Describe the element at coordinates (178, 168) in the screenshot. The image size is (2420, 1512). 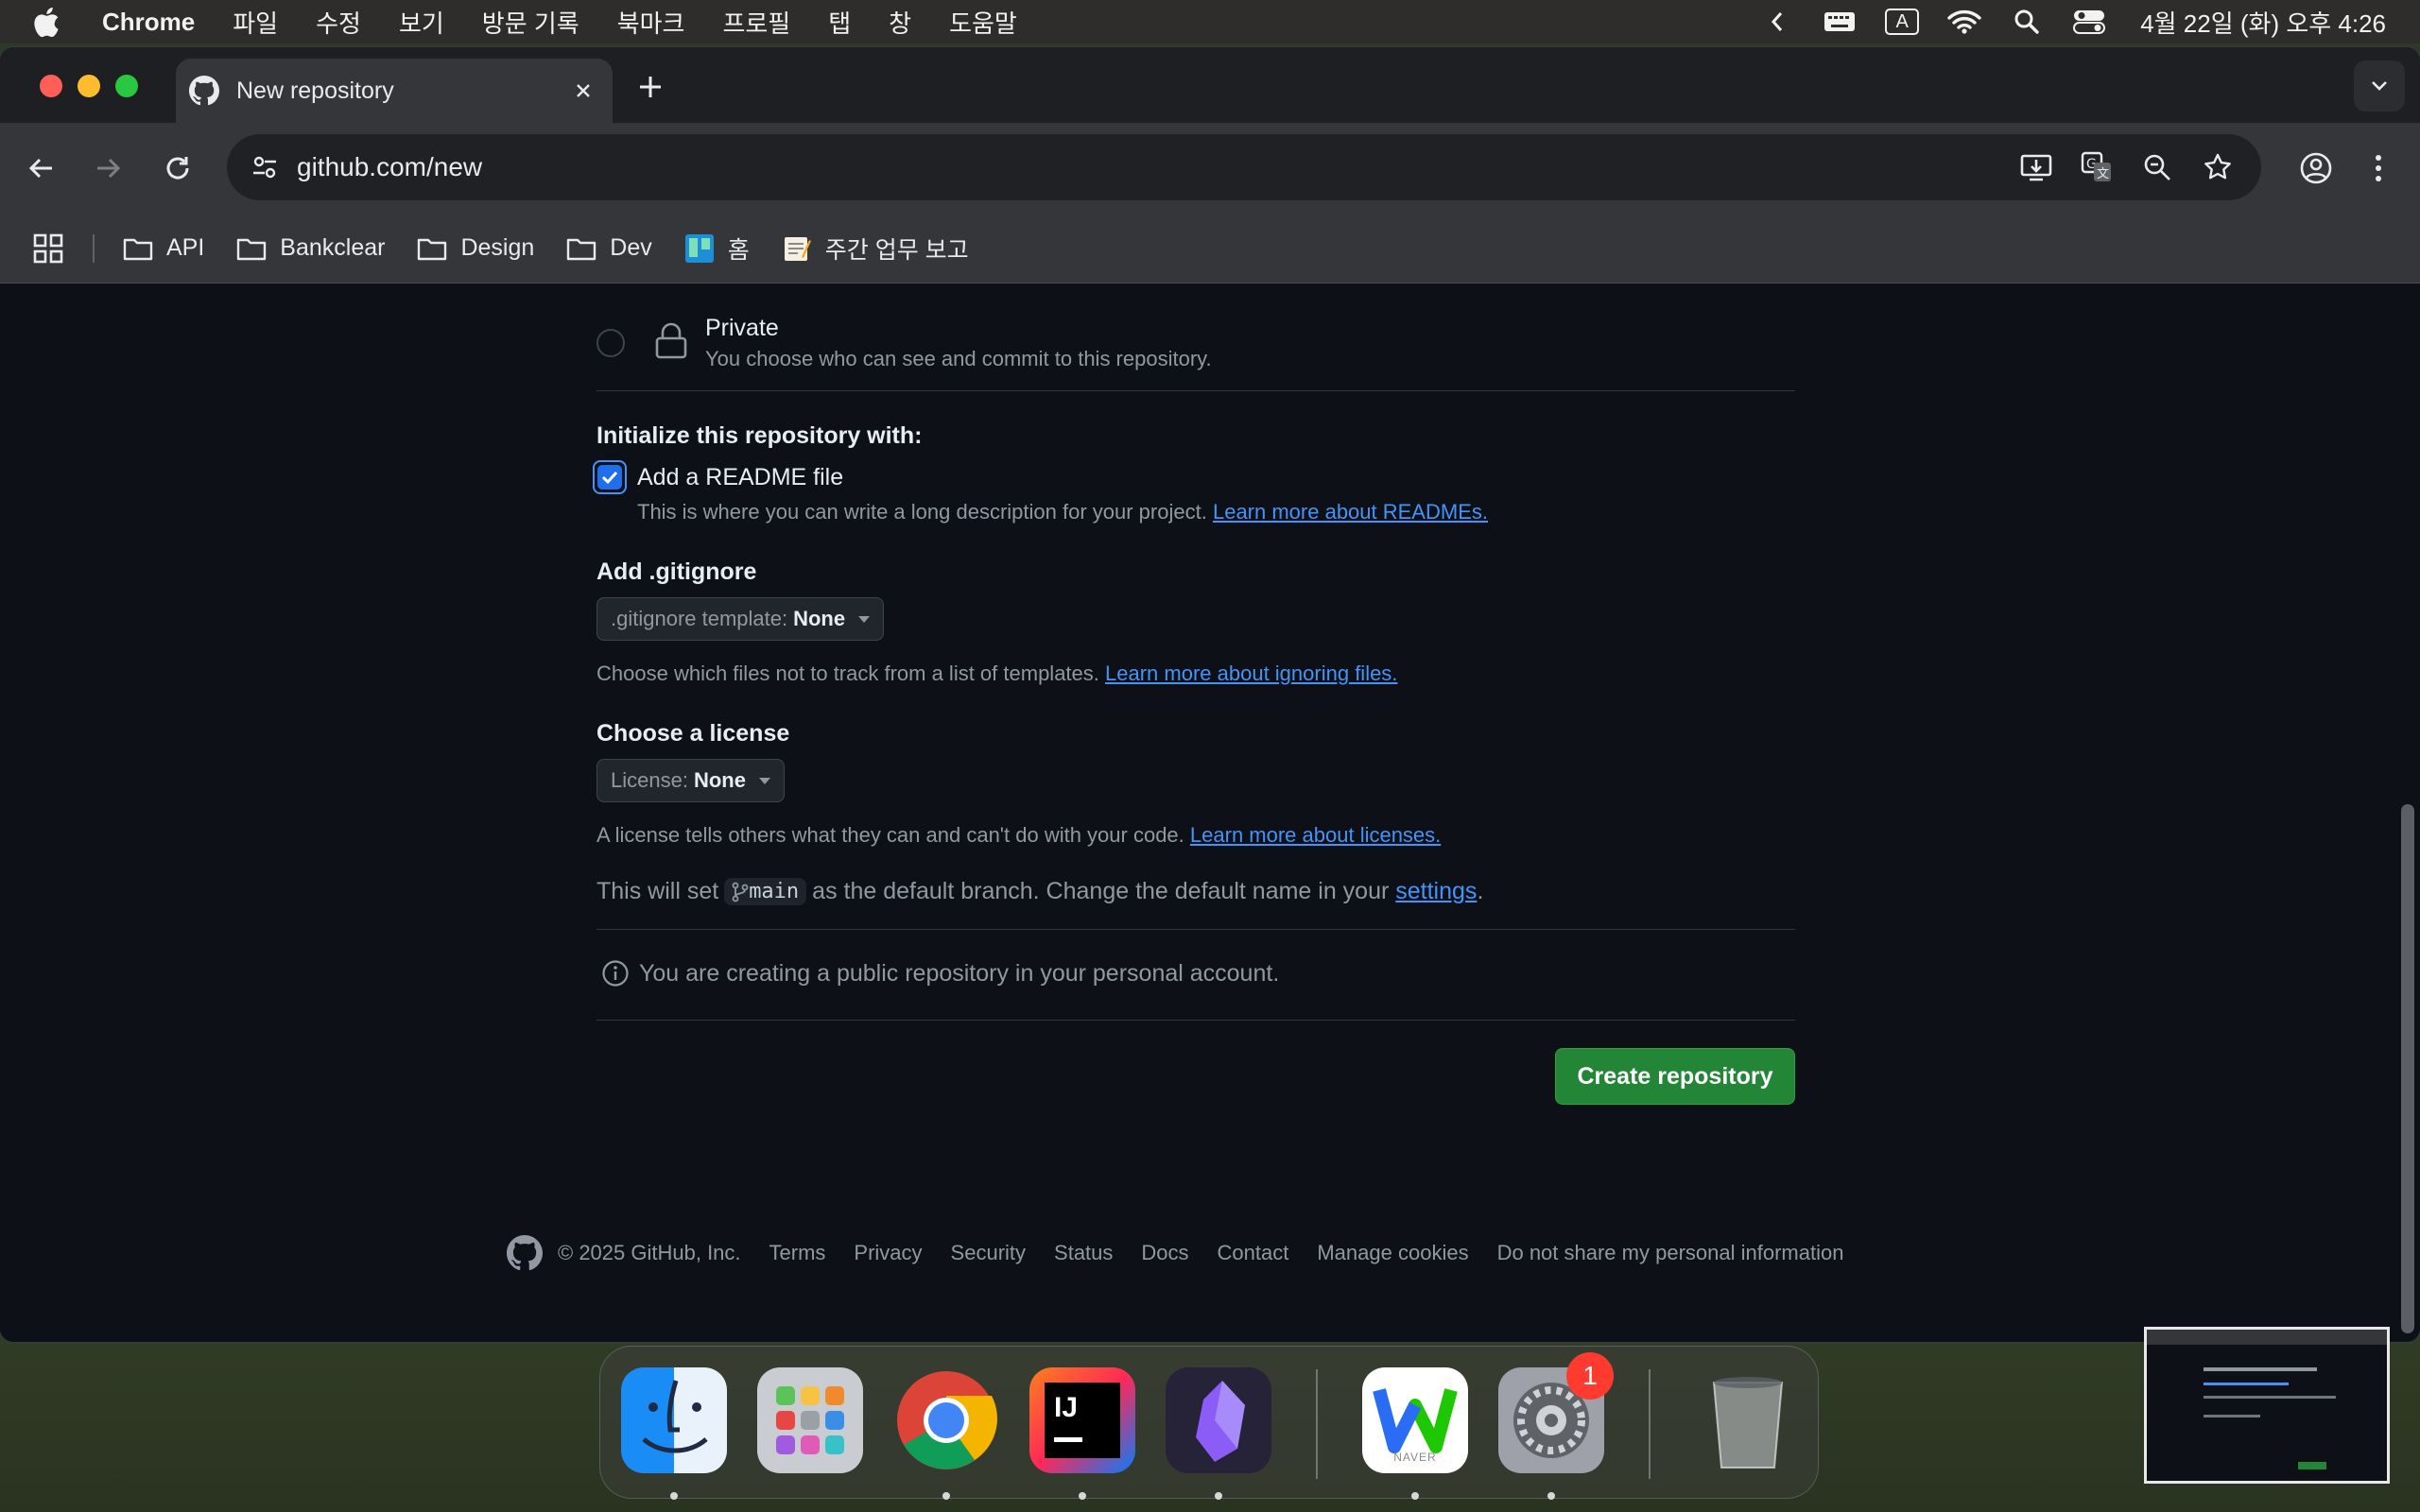
I see `reload-icon` at that location.